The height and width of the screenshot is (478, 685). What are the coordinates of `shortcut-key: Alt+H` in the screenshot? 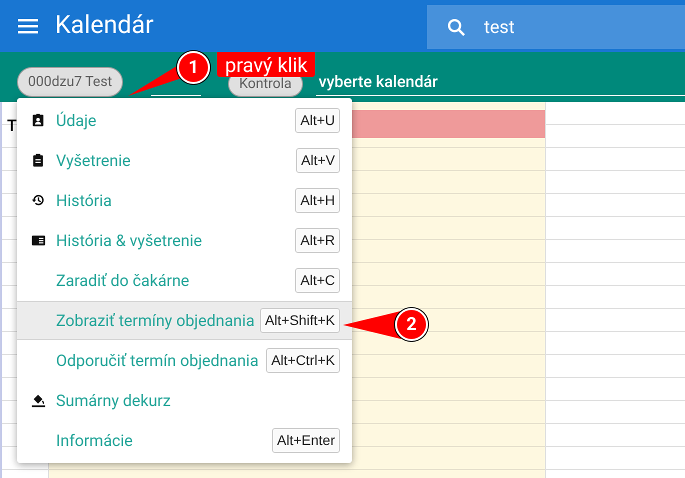 It's located at (317, 200).